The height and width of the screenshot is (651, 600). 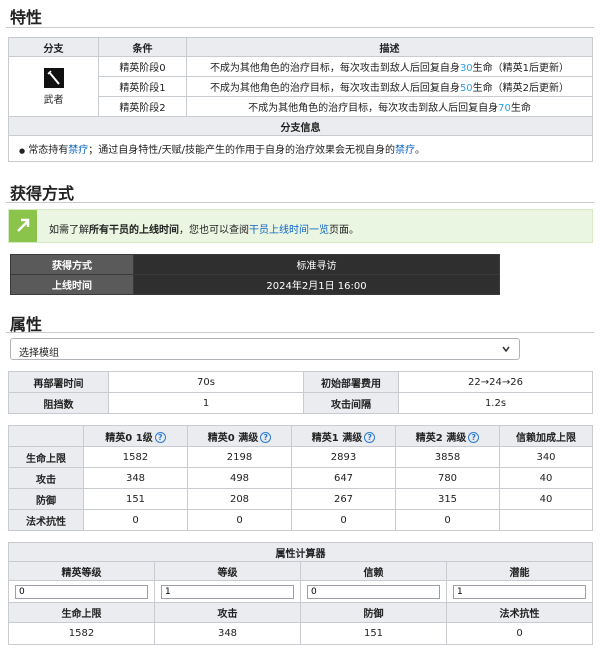 I want to click on stat-value: 1582, so click(x=135, y=457).